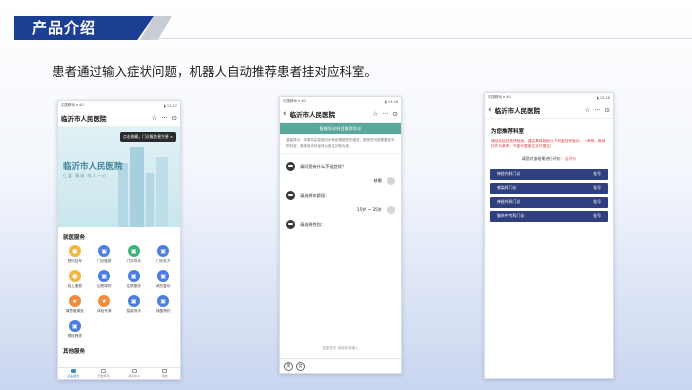  I want to click on service-item: ▣ 预检筛查, so click(75, 329).